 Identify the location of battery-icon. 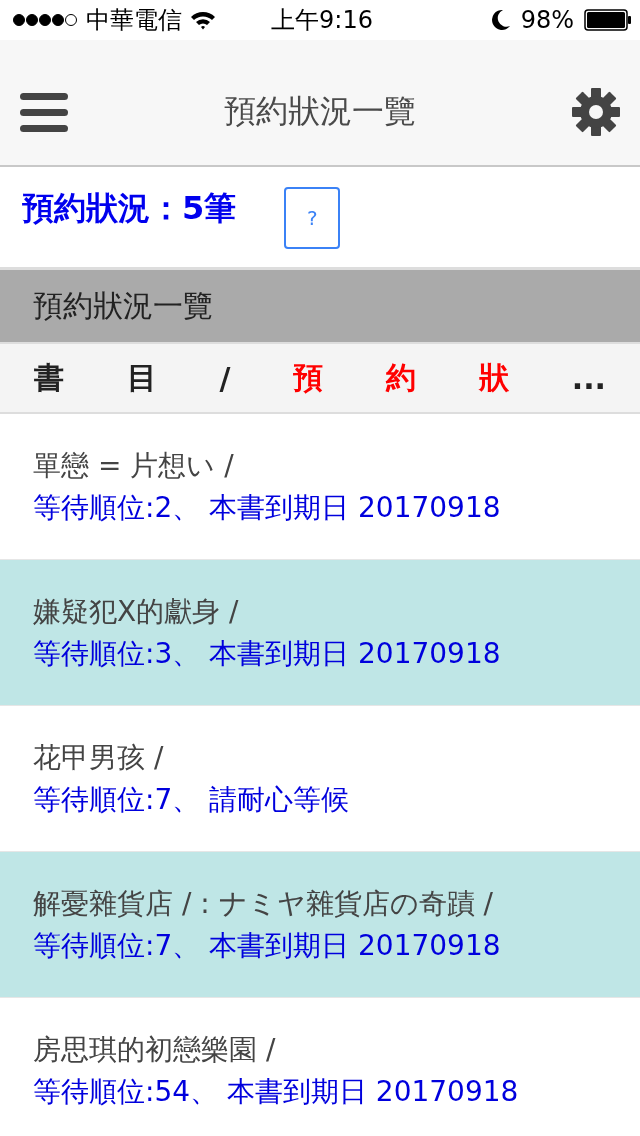
(608, 20).